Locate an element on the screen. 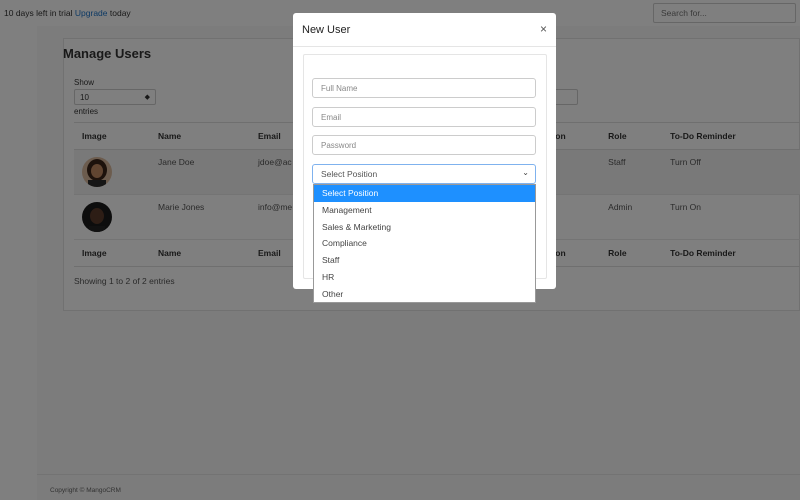  position-option: Staff is located at coordinates (424, 260).